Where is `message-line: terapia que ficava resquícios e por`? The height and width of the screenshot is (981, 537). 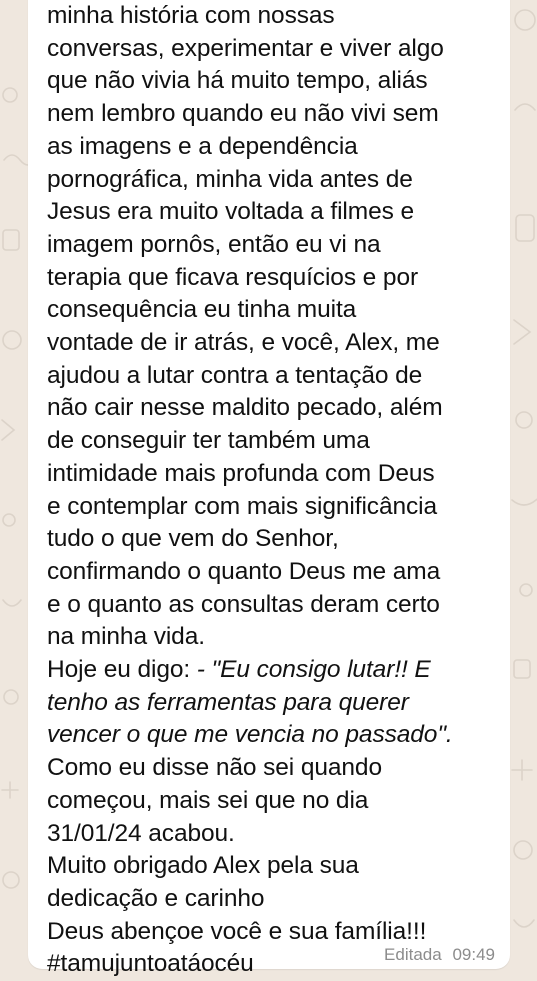
message-line: terapia que ficava resquícios e por is located at coordinates (233, 277).